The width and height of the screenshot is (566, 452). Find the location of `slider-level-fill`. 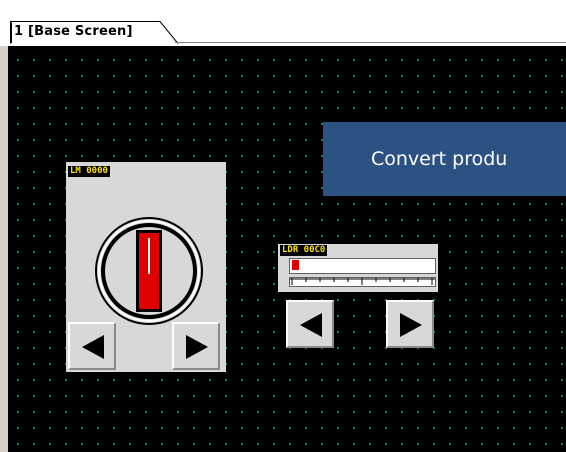

slider-level-fill is located at coordinates (295, 265).